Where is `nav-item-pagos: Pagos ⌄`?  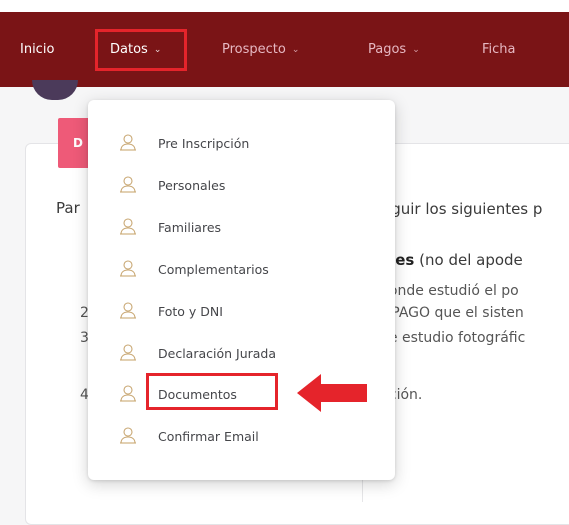 nav-item-pagos: Pagos ⌄ is located at coordinates (394, 49).